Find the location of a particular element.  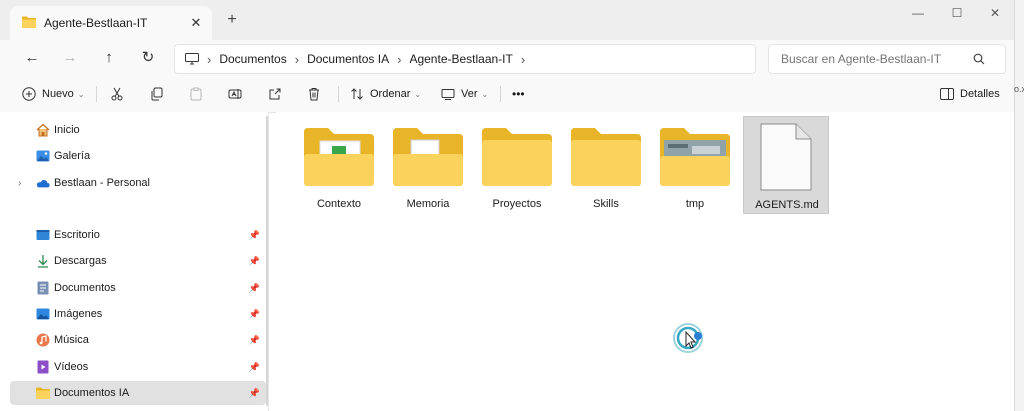

rename-button is located at coordinates (235, 94).